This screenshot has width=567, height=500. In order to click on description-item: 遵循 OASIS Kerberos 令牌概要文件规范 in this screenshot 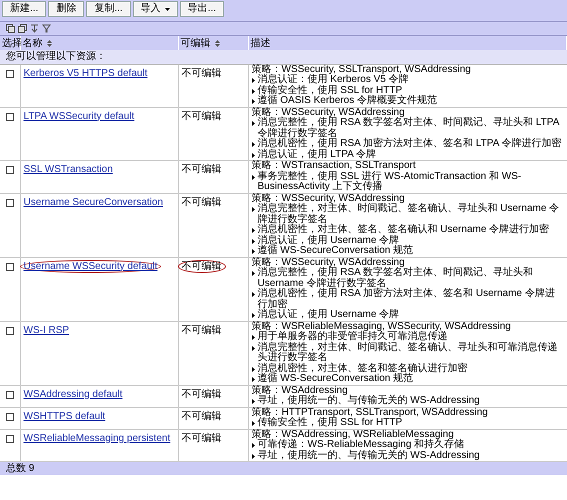, I will do `click(347, 101)`.